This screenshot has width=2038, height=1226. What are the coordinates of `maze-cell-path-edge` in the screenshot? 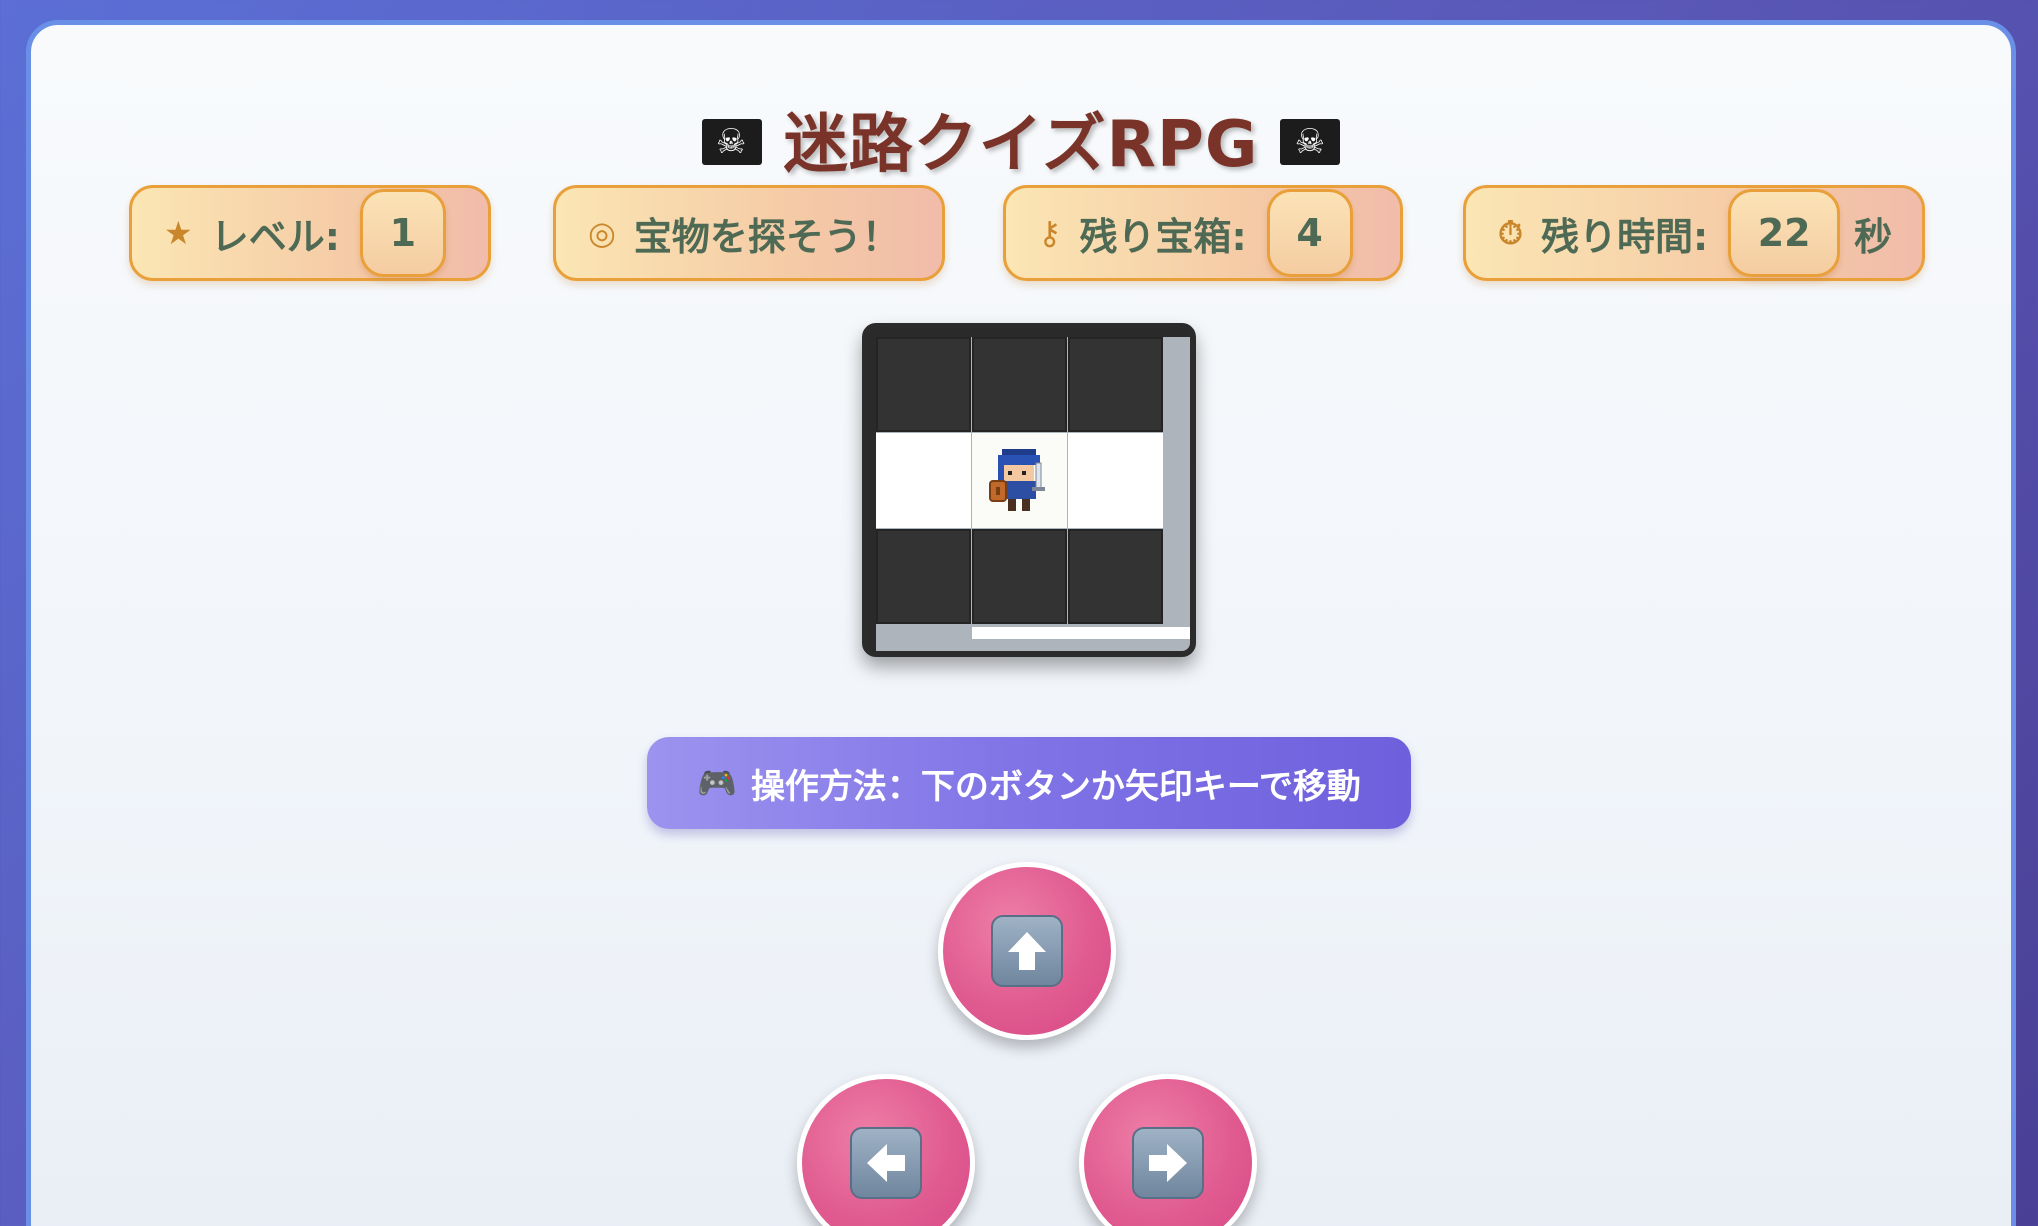 It's located at (1081, 633).